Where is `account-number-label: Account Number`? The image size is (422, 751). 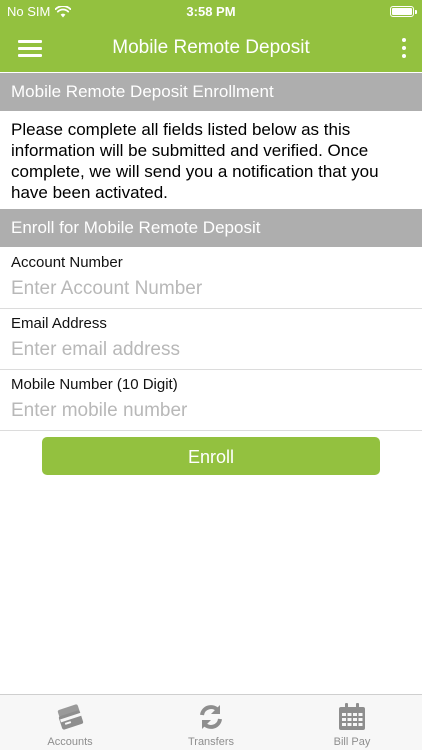
account-number-label: Account Number is located at coordinates (67, 262).